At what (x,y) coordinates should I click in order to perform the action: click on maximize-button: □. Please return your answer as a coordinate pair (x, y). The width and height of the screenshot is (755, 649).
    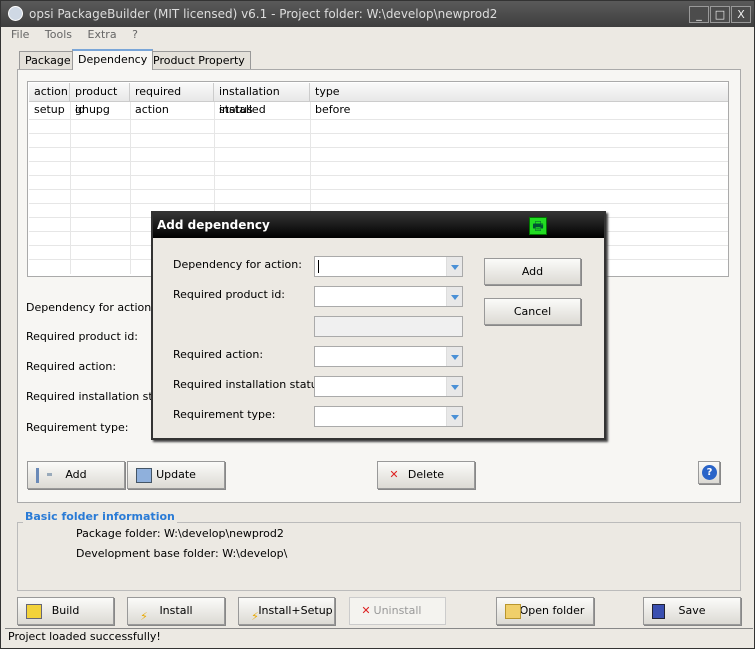
    Looking at the image, I should click on (720, 14).